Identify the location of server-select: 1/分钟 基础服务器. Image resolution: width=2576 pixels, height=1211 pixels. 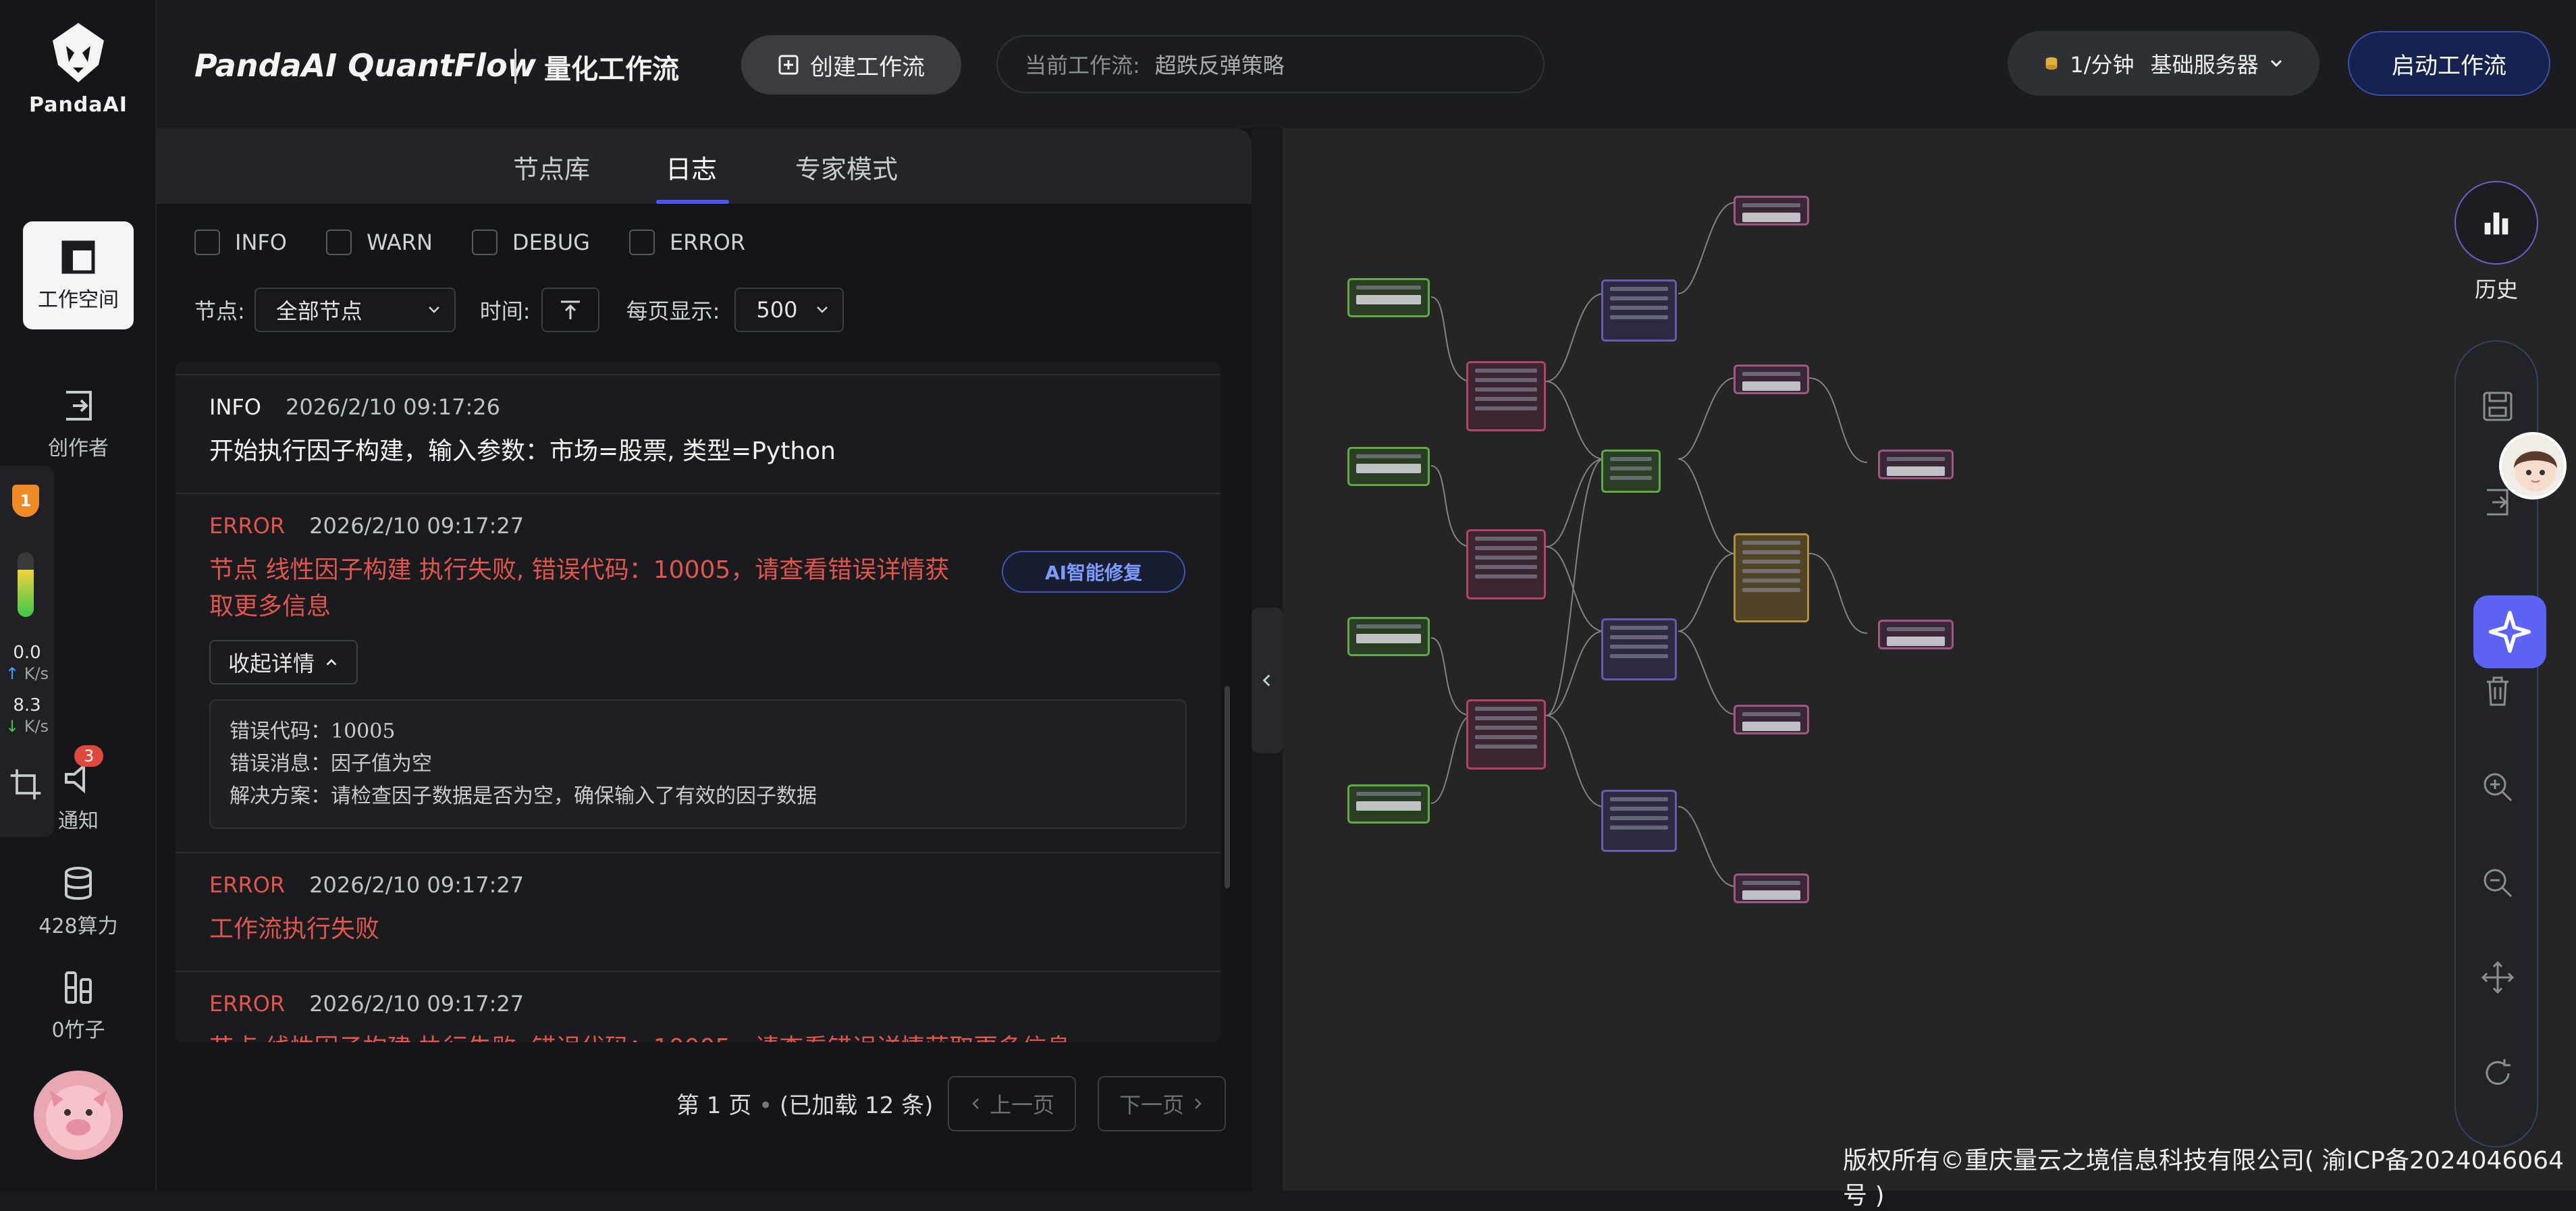
(2163, 63).